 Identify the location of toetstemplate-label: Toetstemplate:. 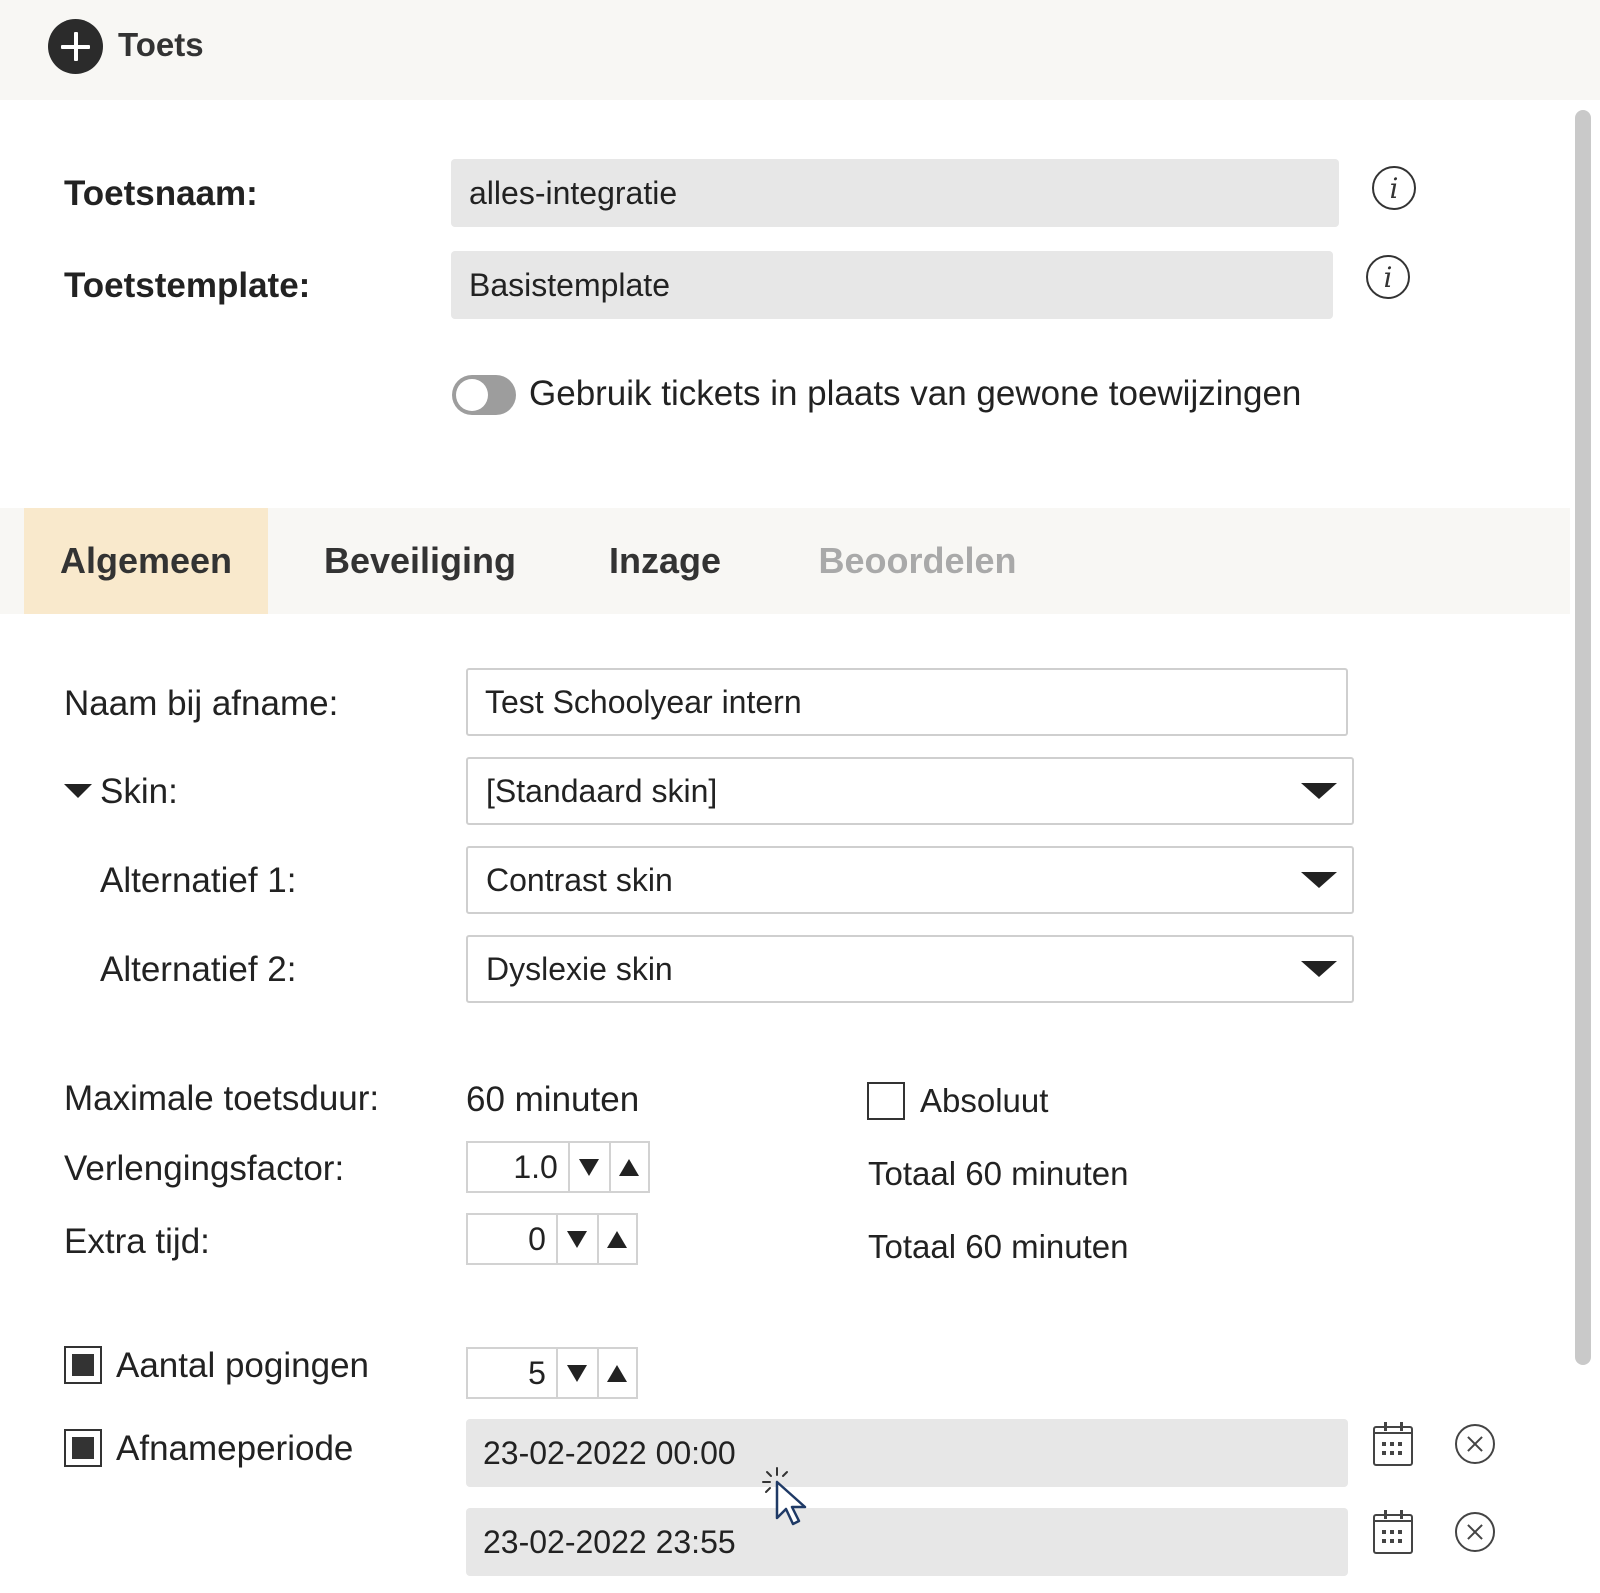
(187, 285).